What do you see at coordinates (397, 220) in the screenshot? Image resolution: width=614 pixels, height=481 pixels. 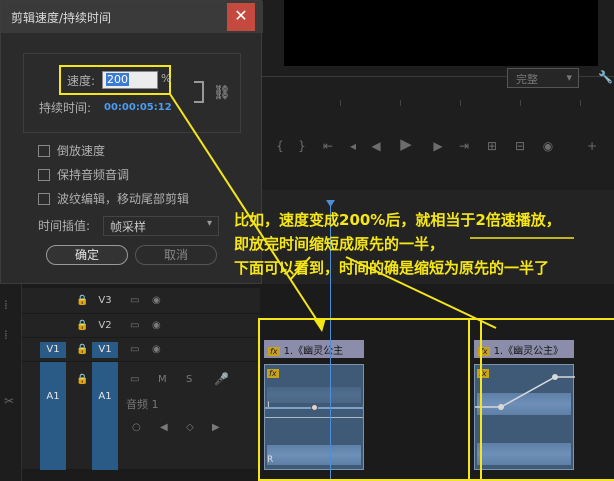 I see `annotation-line-1: 比如，速度变成200%后，就相当于2倍速播放，` at bounding box center [397, 220].